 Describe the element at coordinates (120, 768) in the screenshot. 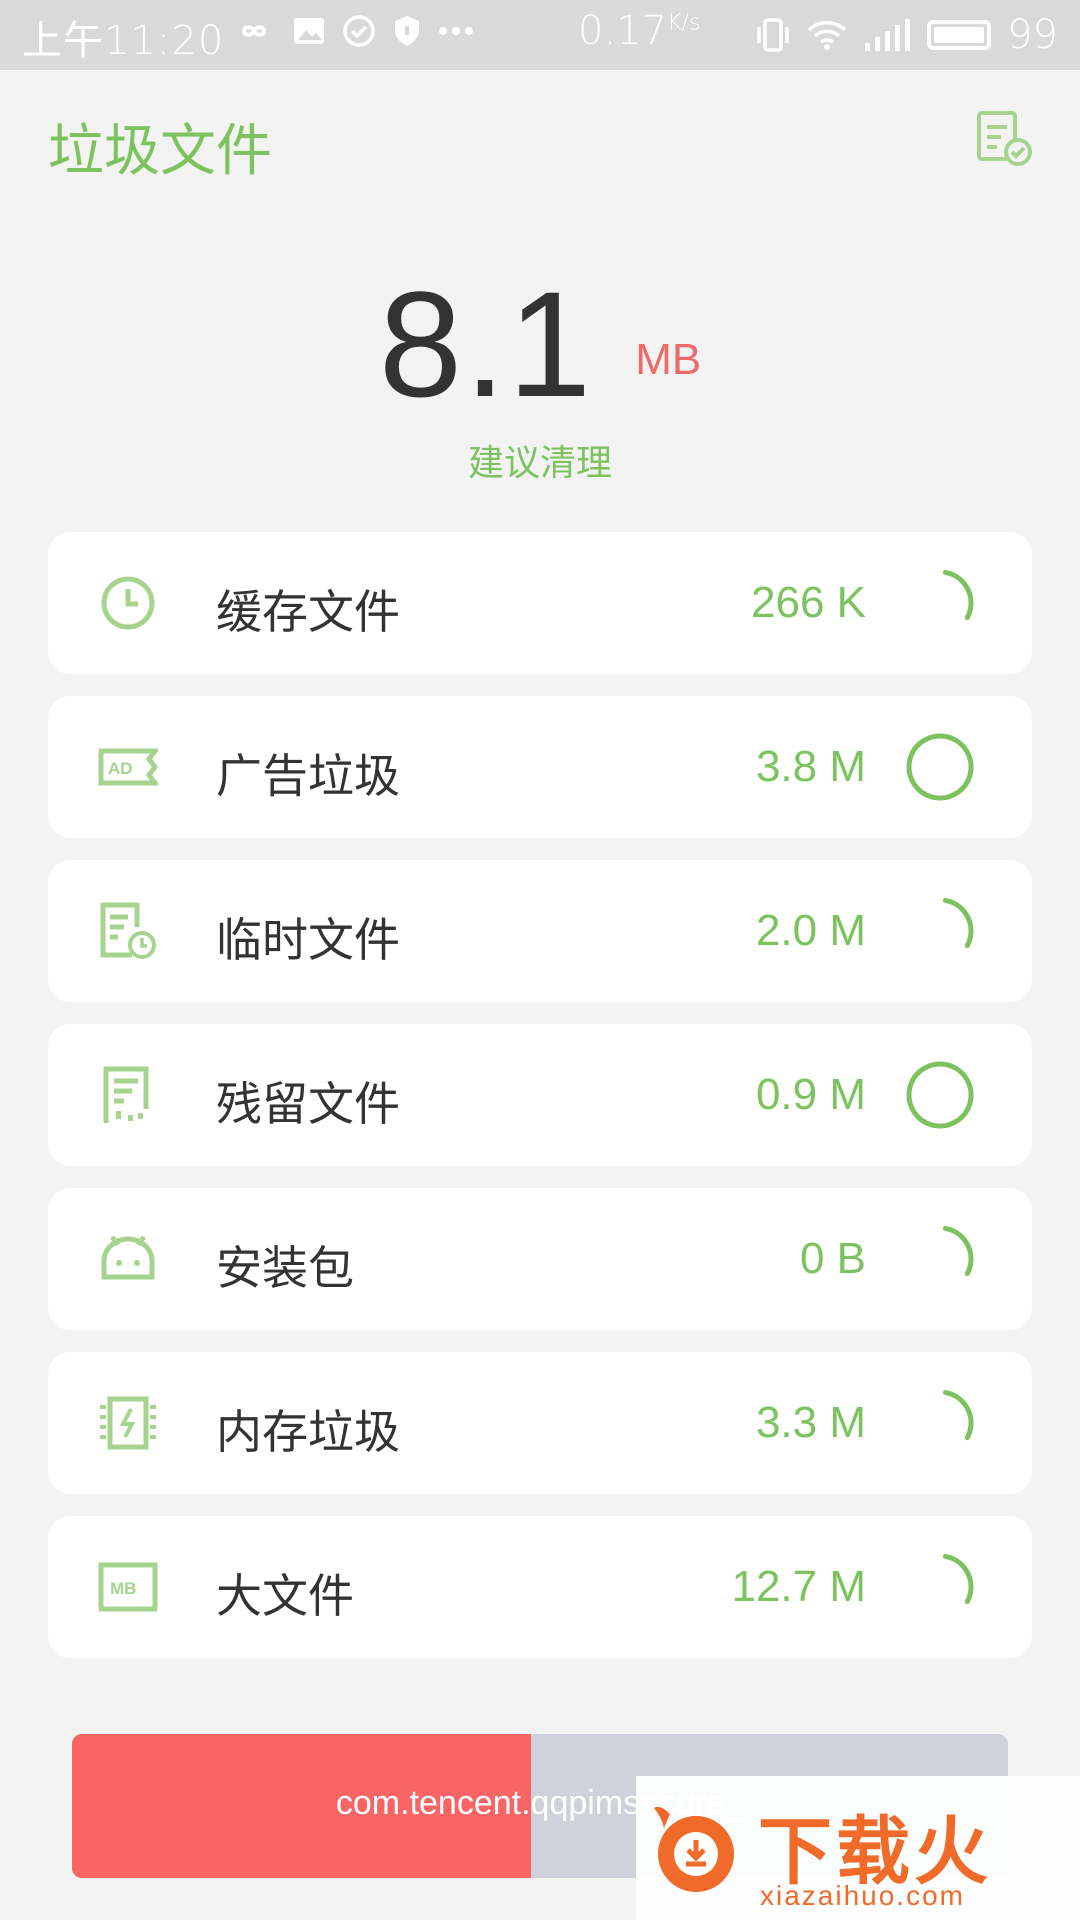

I see `svg-text: AD` at that location.